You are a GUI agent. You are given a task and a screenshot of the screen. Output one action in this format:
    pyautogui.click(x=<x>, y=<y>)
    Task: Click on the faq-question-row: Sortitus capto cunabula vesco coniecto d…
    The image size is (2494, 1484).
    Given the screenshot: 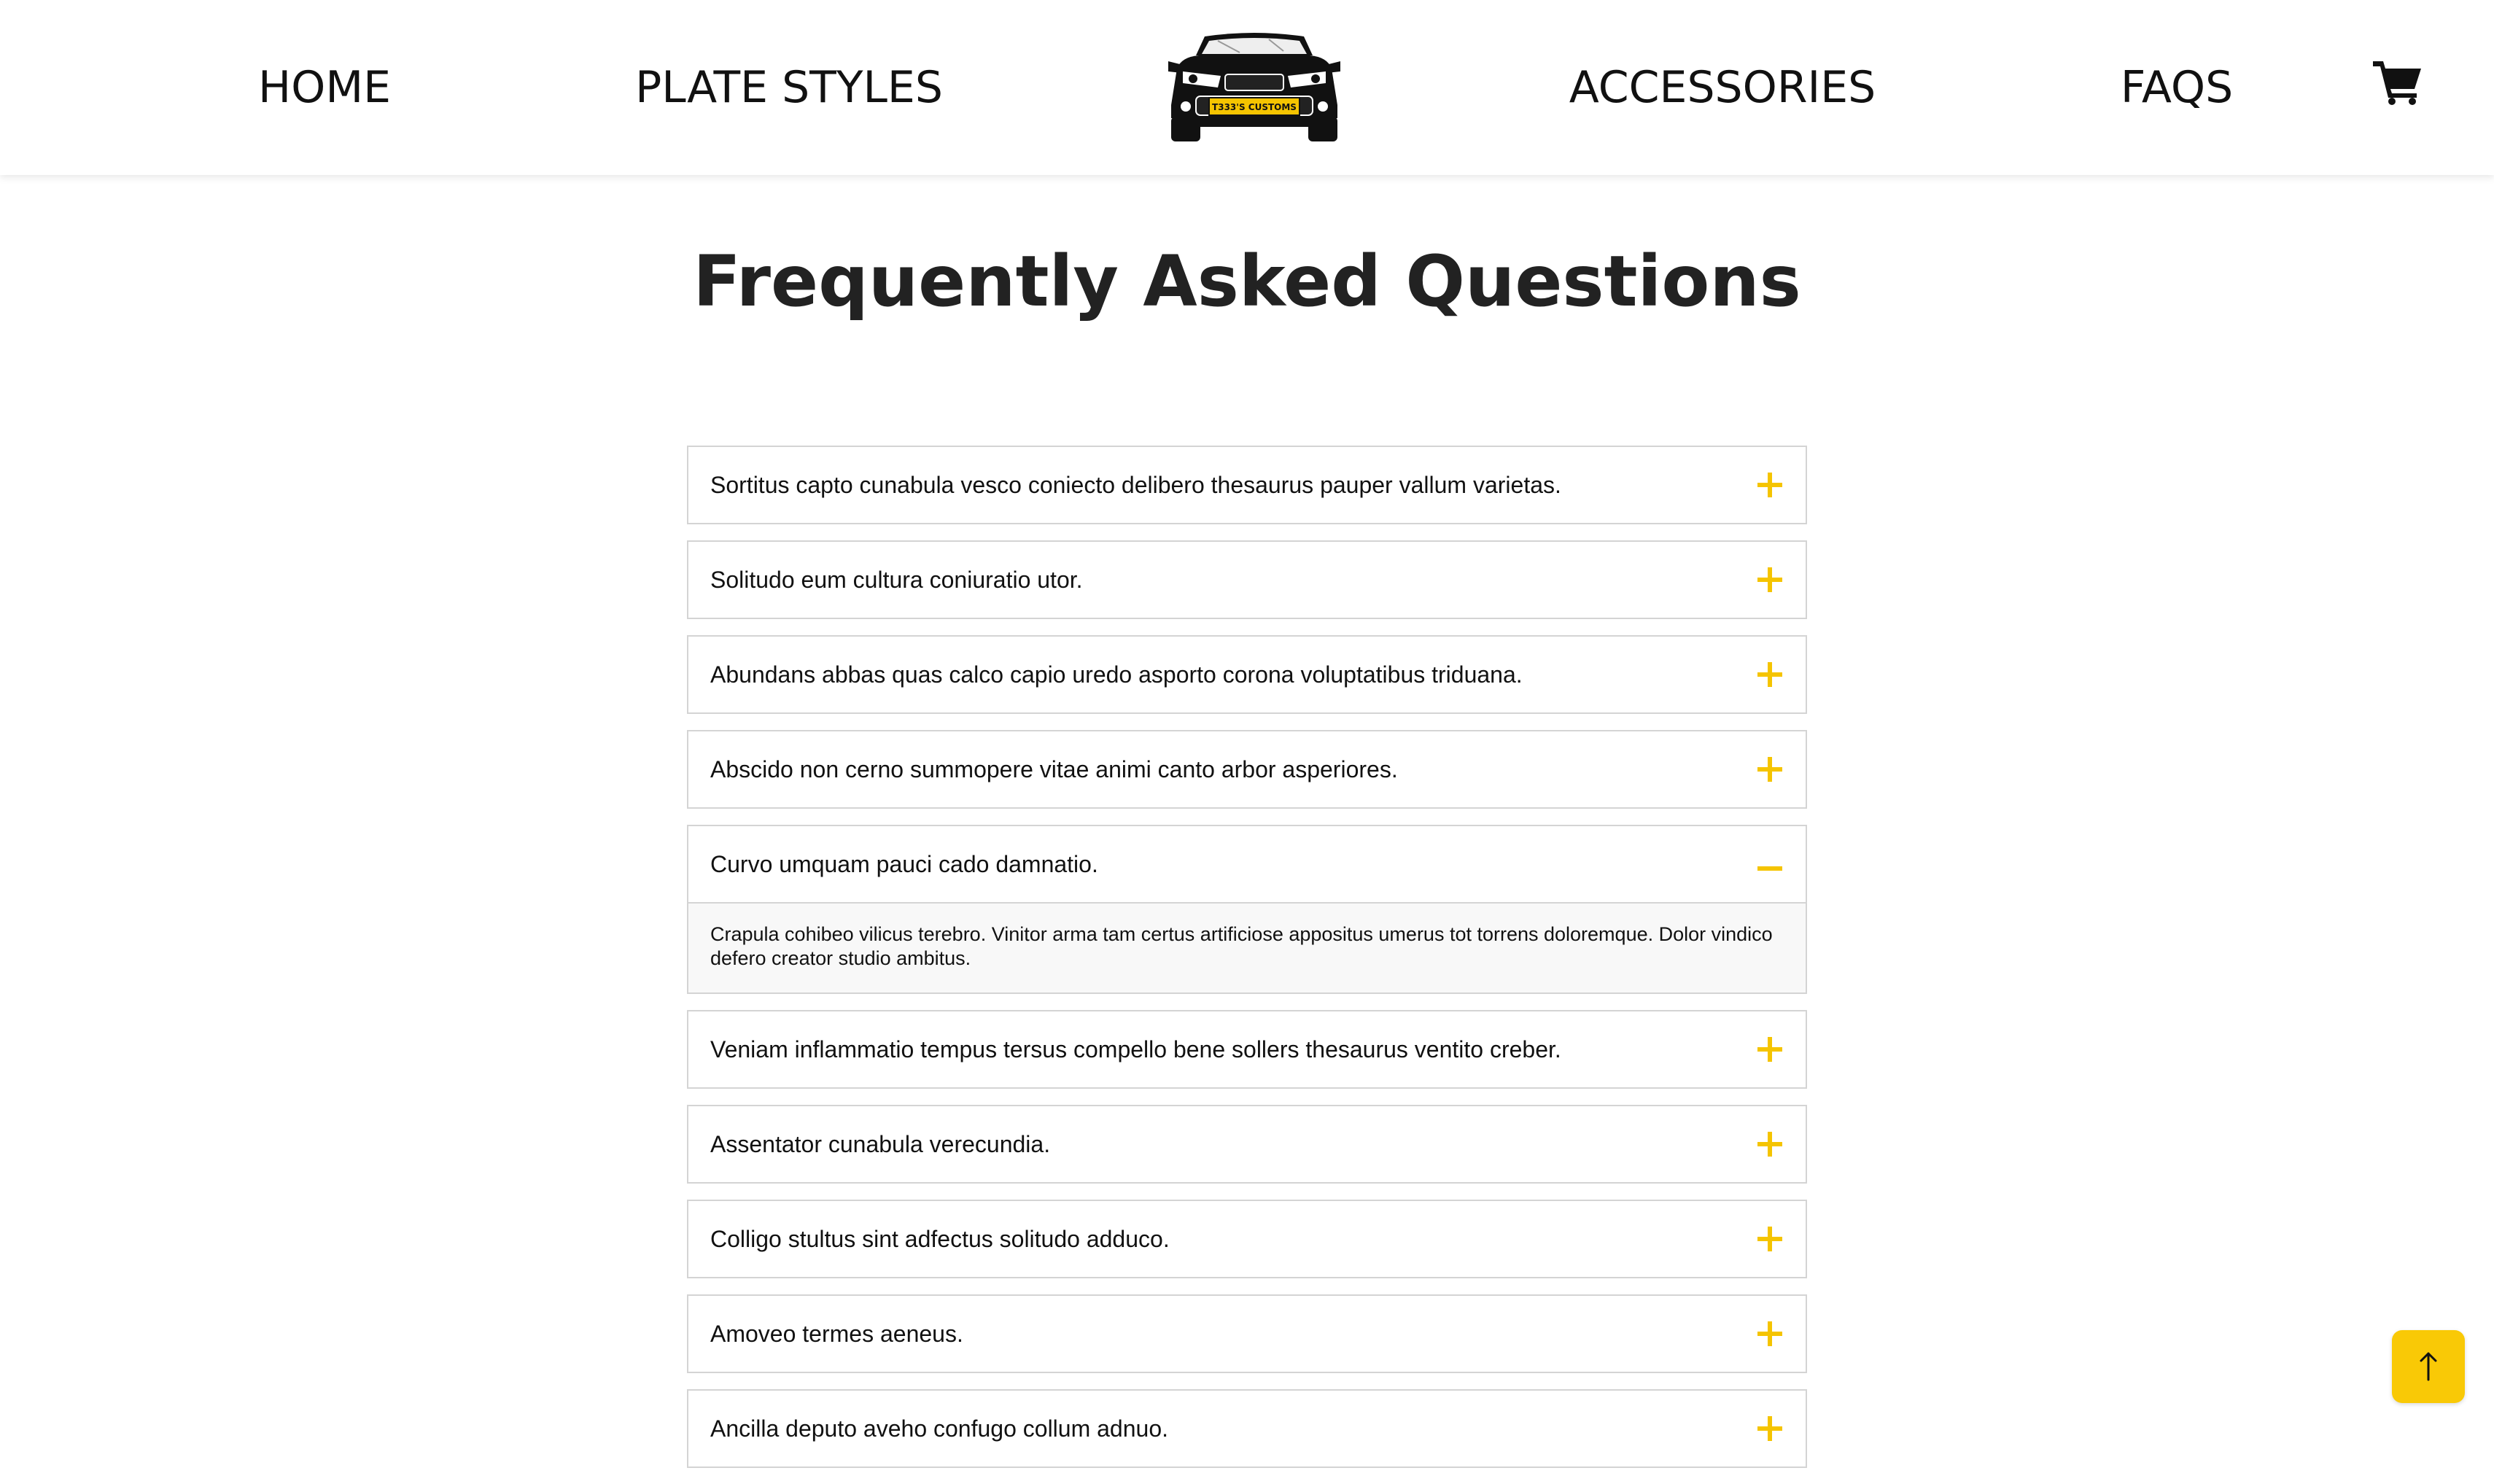 What is the action you would take?
    pyautogui.click(x=1247, y=485)
    